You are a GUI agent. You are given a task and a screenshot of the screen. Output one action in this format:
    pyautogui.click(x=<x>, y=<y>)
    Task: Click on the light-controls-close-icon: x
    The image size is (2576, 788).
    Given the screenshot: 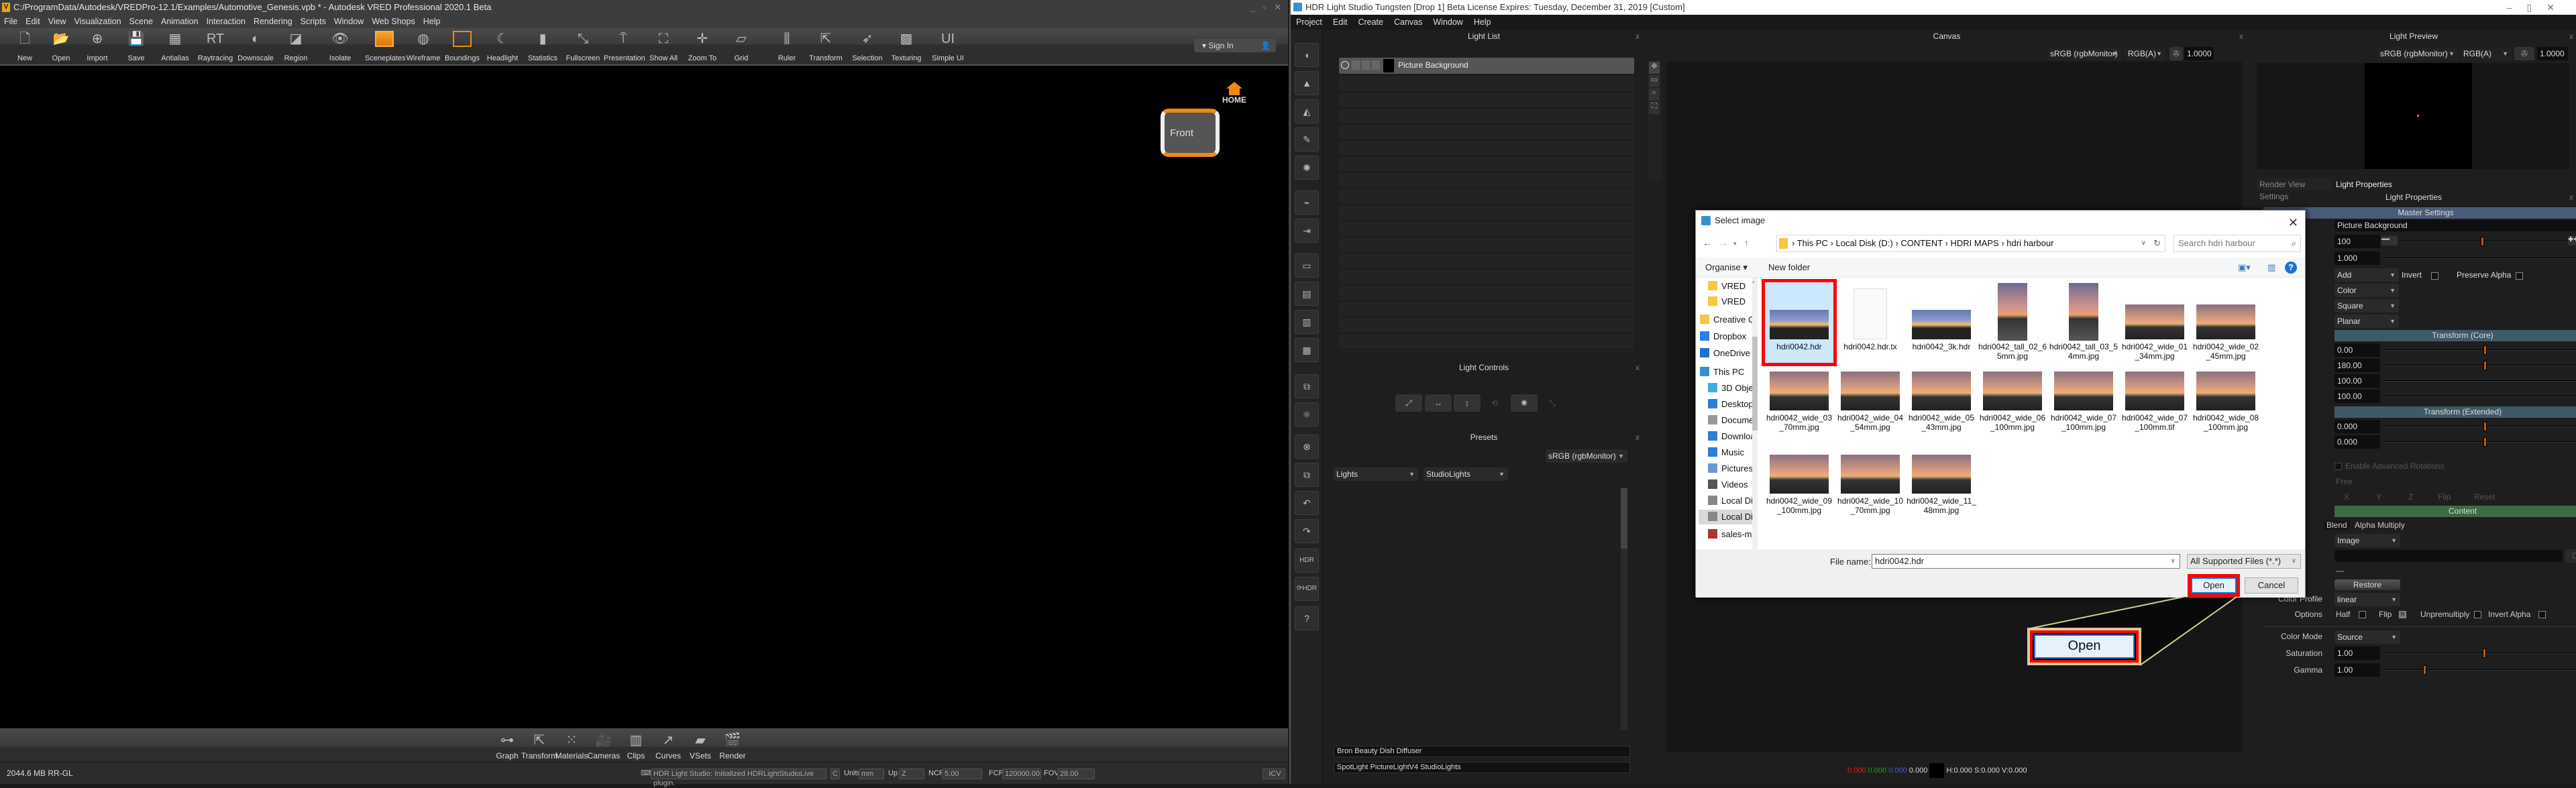 What is the action you would take?
    pyautogui.click(x=1637, y=367)
    